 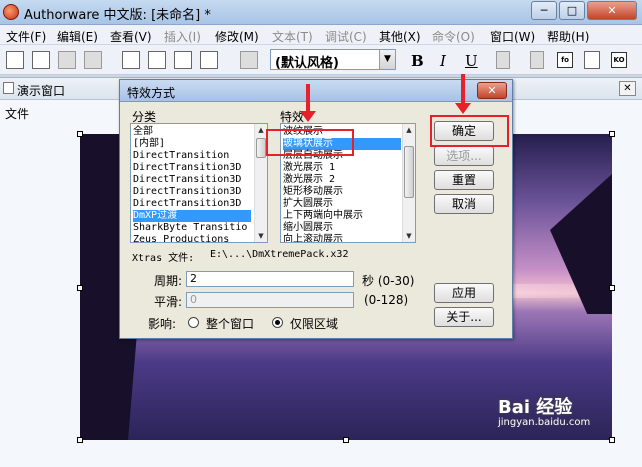 What do you see at coordinates (314, 324) in the screenshot?
I see `affect-region-only-label: 仅限区域` at bounding box center [314, 324].